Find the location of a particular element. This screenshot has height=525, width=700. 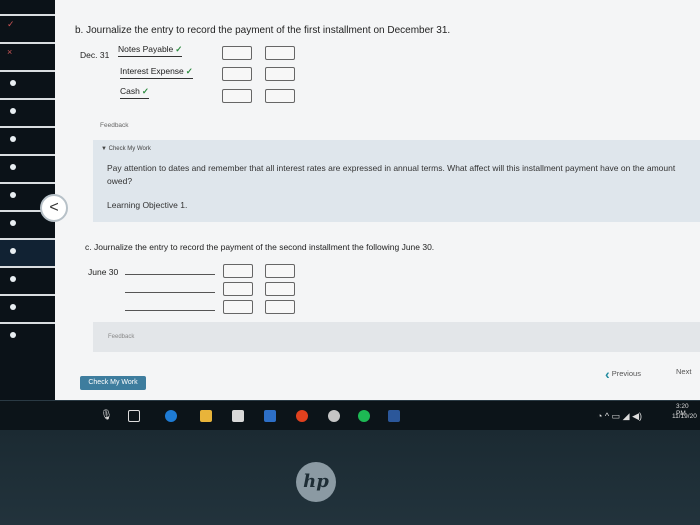

store-icon is located at coordinates (238, 416).